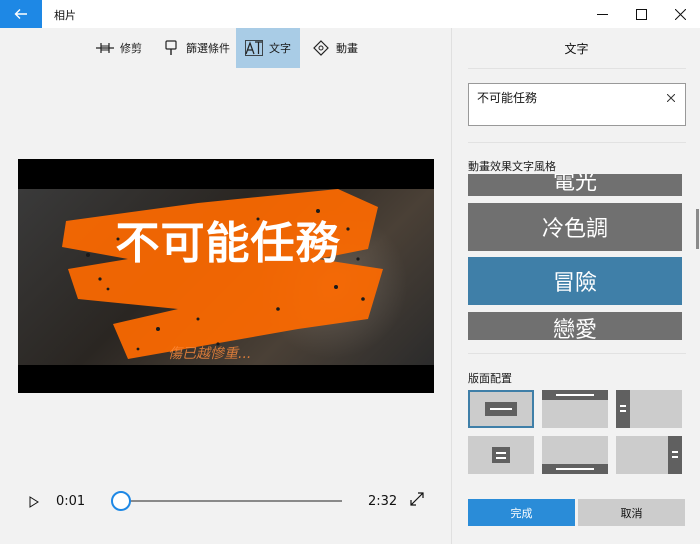  Describe the element at coordinates (171, 47) in the screenshot. I see `filter-icon` at that location.